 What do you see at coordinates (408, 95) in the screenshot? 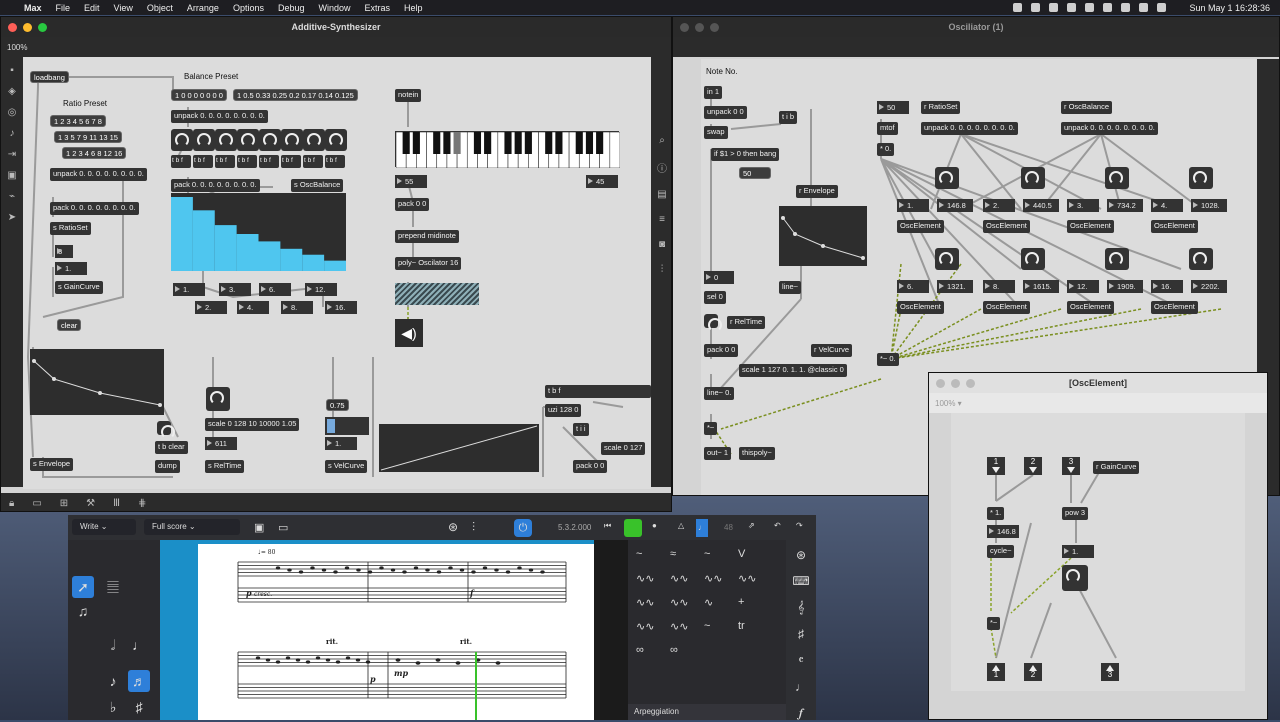
I see `notein-object: notein` at bounding box center [408, 95].